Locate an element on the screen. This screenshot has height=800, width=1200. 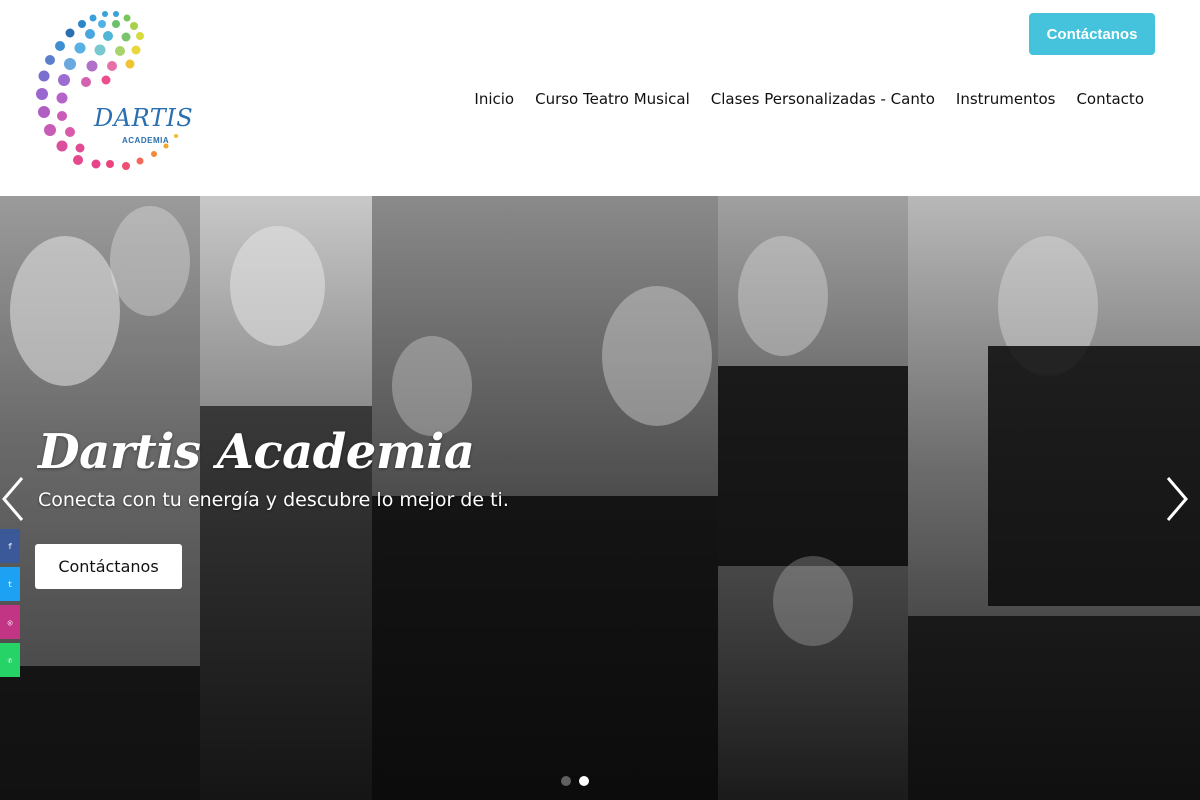
slider-pagination is located at coordinates (575, 781).